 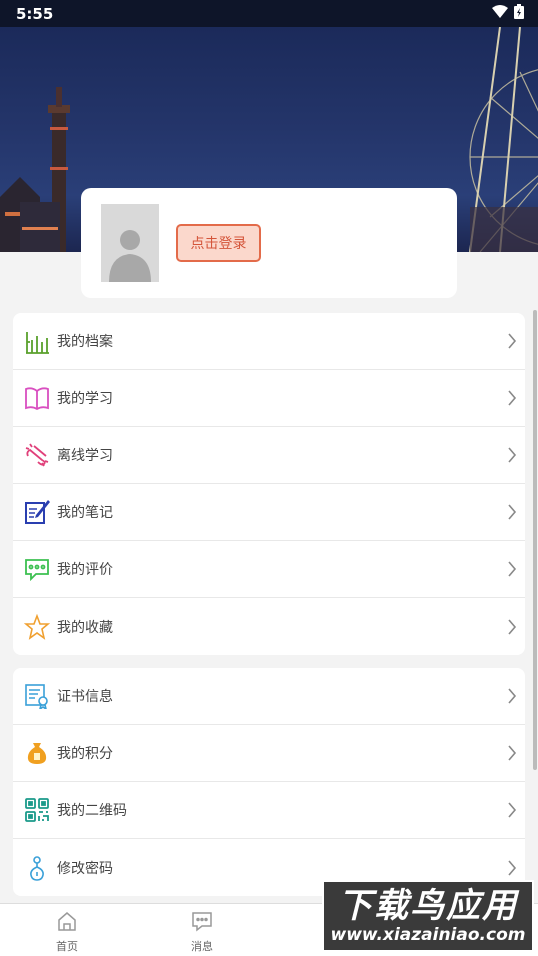 I want to click on qrcode-icon, so click(x=37, y=810).